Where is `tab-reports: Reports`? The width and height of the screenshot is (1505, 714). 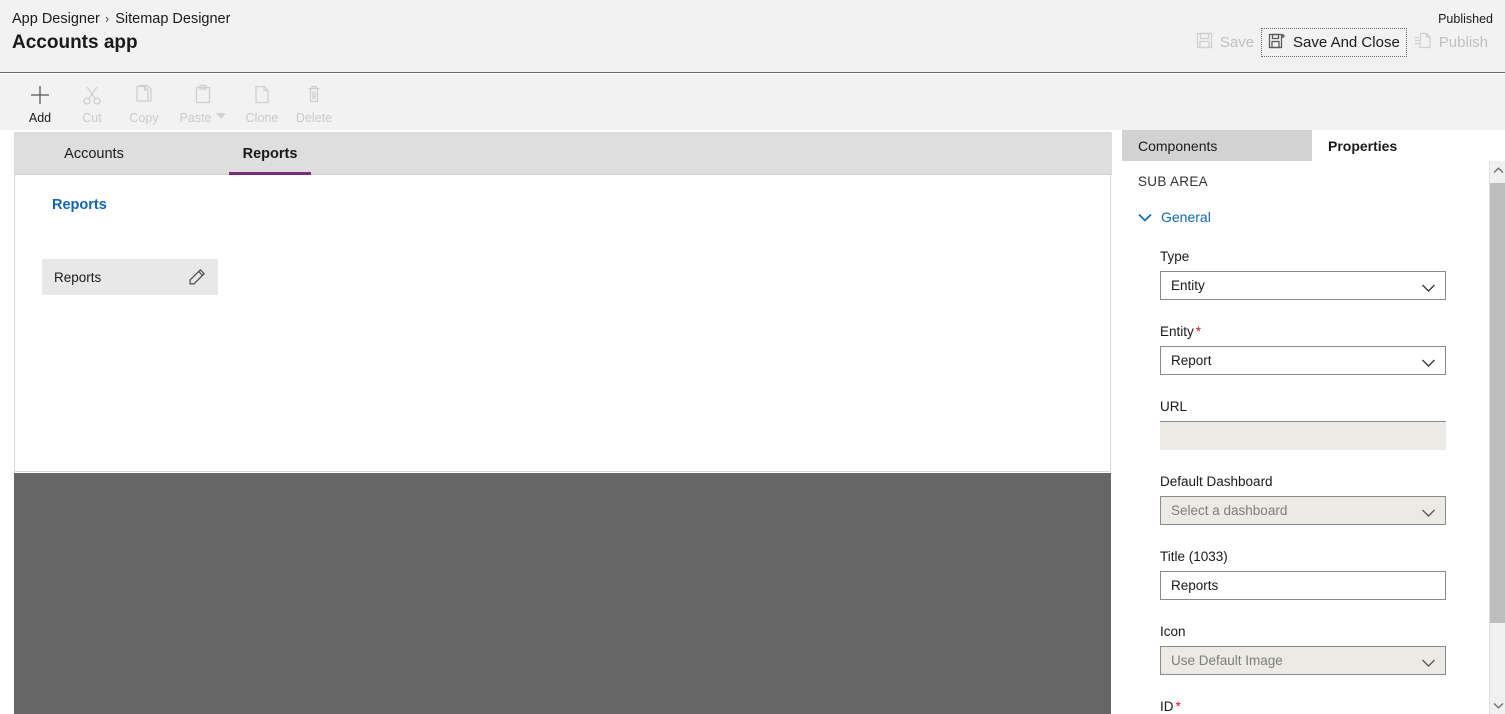 tab-reports: Reports is located at coordinates (270, 154).